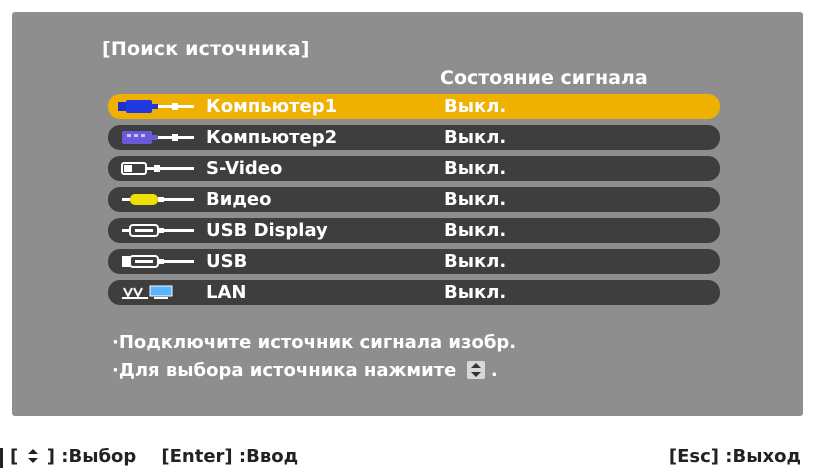 This screenshot has height=473, width=815. Describe the element at coordinates (227, 261) in the screenshot. I see `source-label: USB` at that location.